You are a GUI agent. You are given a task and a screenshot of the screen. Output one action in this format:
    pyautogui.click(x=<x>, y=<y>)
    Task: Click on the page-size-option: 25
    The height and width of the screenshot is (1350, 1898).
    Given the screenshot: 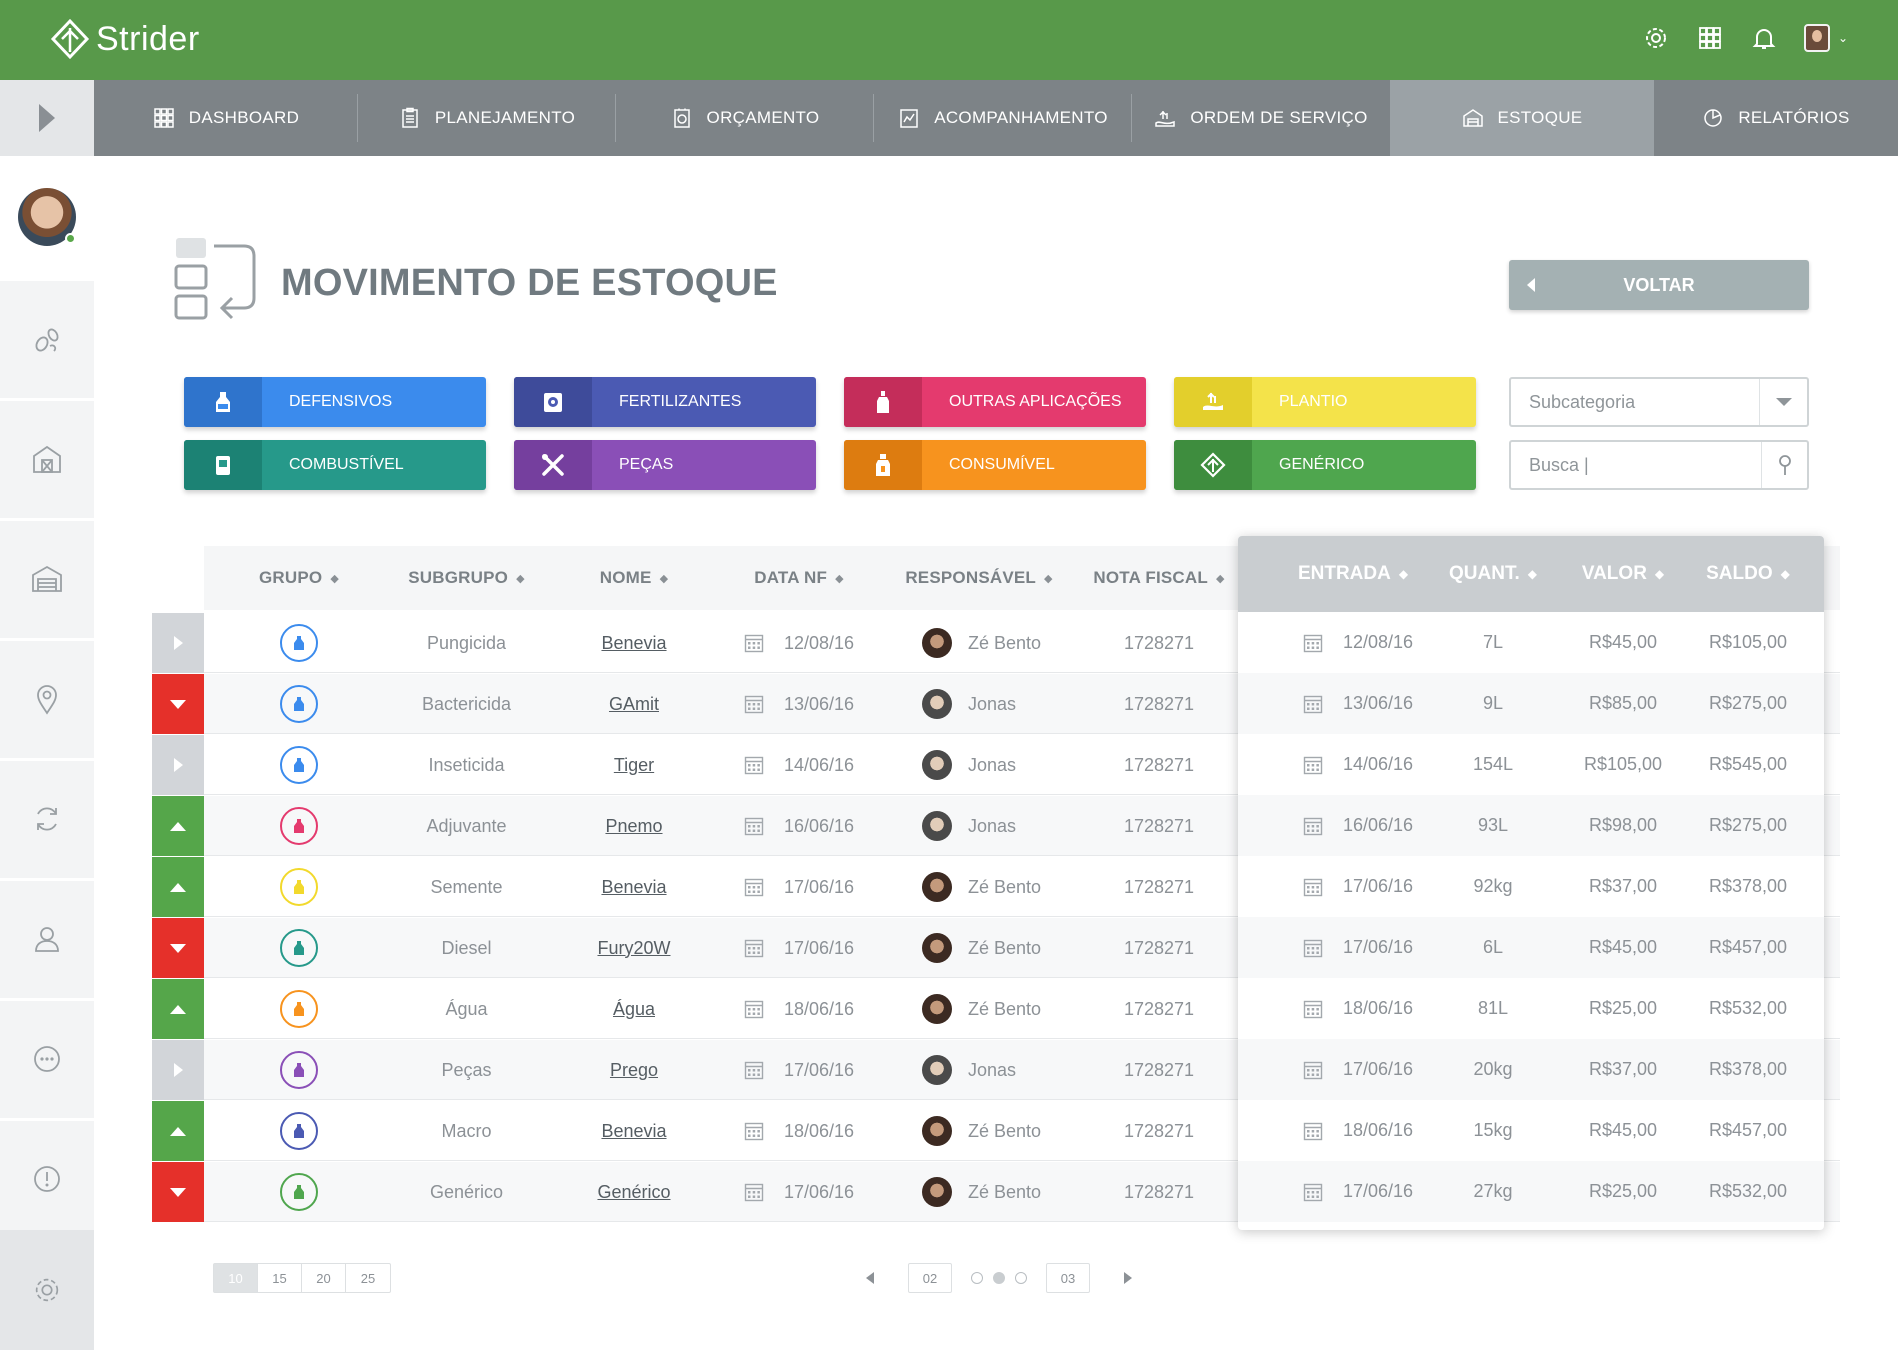 What is the action you would take?
    pyautogui.click(x=368, y=1278)
    